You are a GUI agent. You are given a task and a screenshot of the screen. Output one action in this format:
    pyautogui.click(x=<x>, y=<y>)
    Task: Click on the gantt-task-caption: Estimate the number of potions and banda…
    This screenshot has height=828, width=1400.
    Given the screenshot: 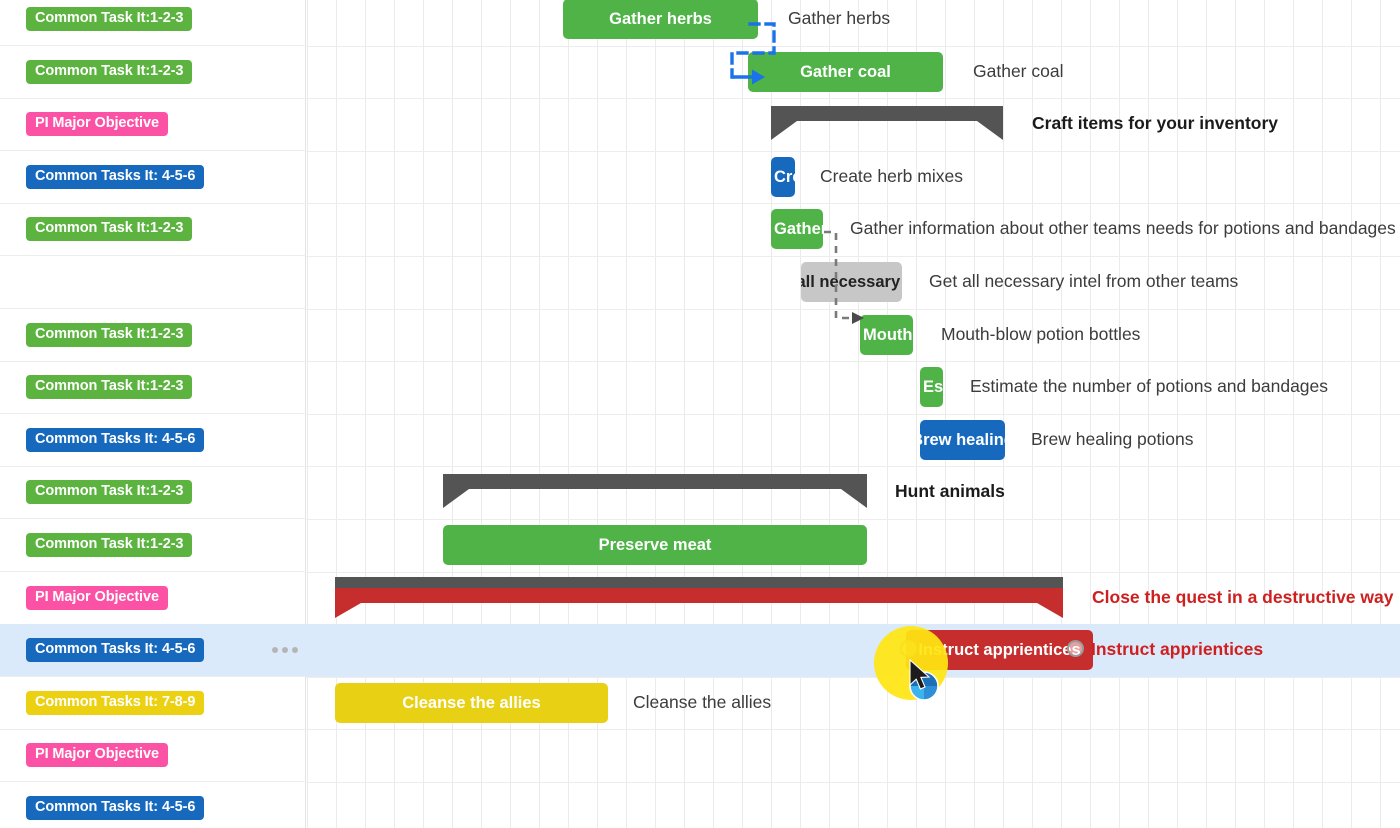 What is the action you would take?
    pyautogui.click(x=1149, y=386)
    